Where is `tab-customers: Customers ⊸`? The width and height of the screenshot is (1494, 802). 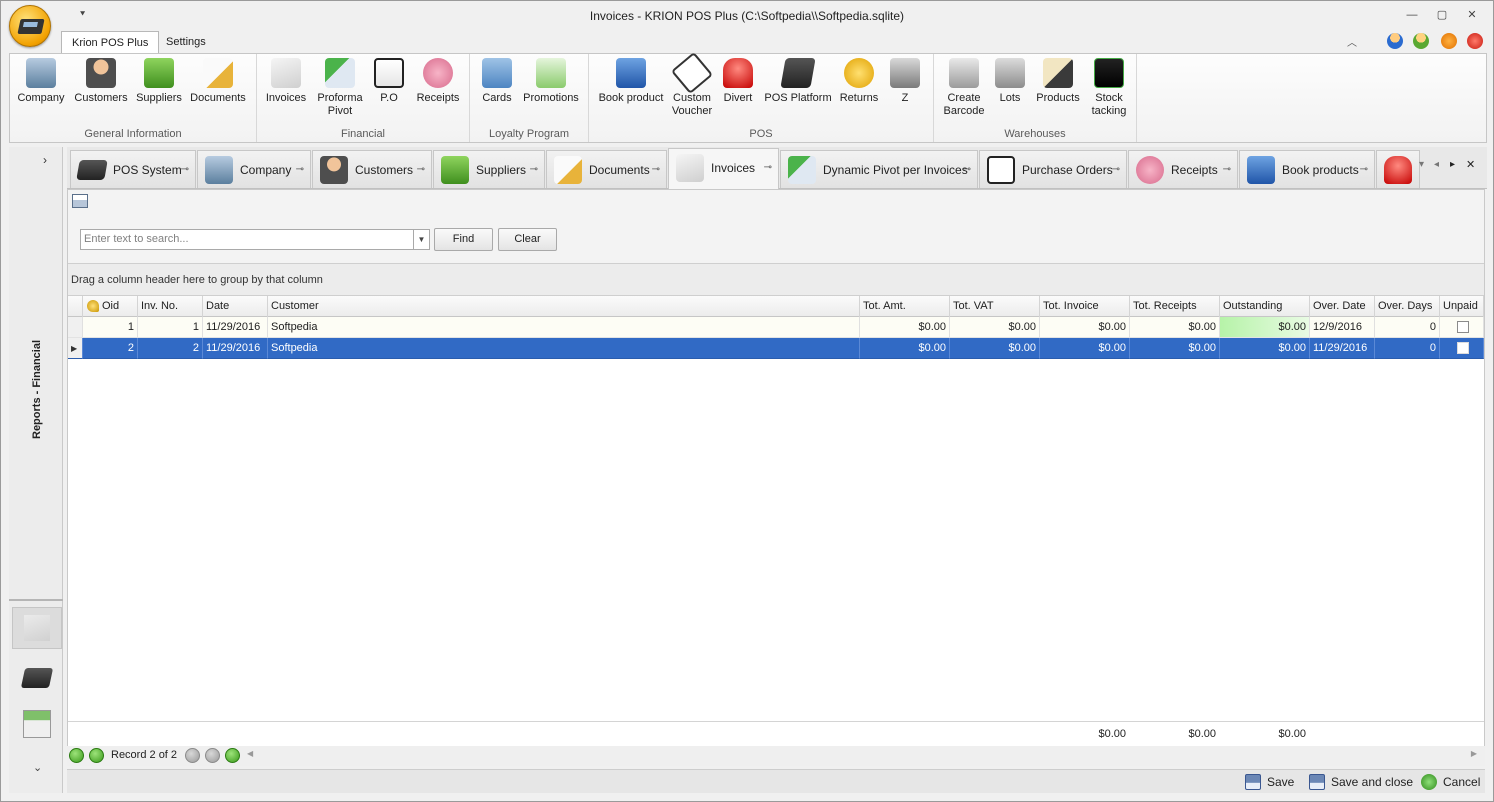
tab-customers: Customers ⊸ is located at coordinates (372, 169).